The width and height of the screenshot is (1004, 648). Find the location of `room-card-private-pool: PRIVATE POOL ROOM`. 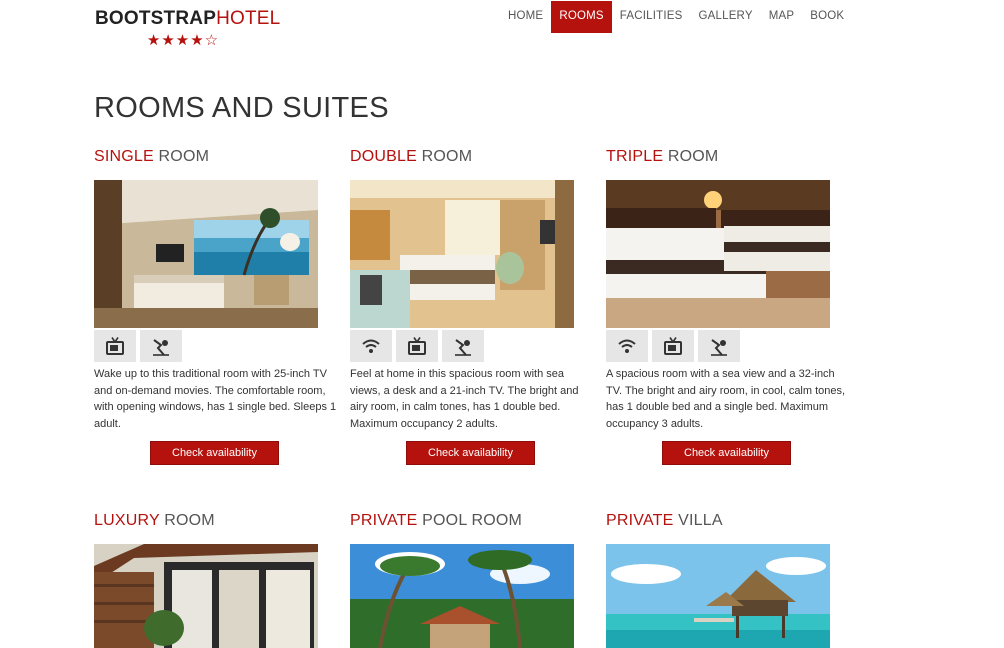

room-card-private-pool: PRIVATE POOL ROOM is located at coordinates (473, 580).